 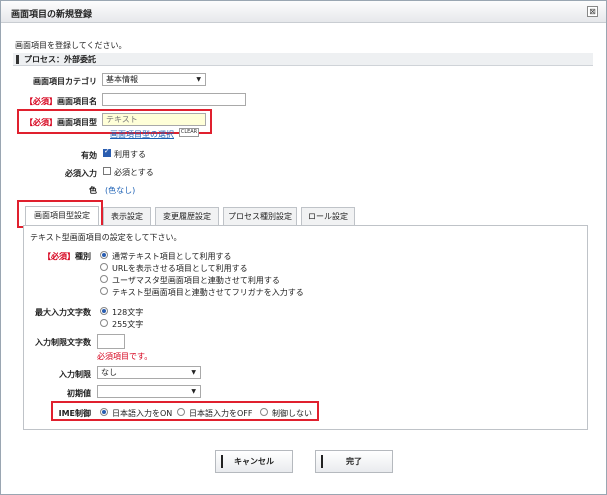 I want to click on cancel-button-label: キャンセル, so click(x=254, y=461).